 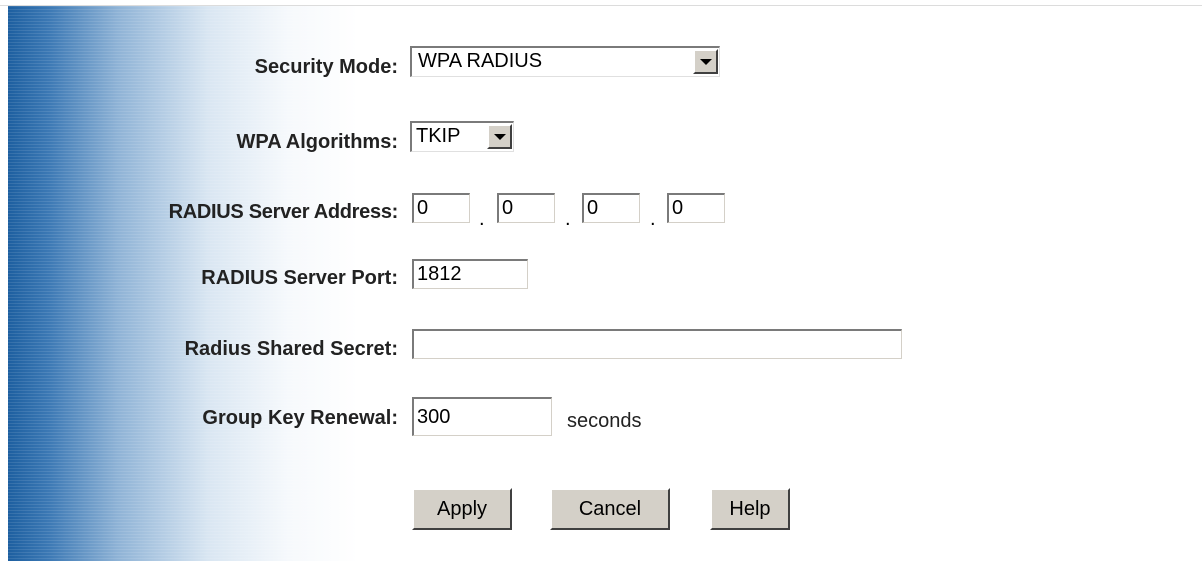 I want to click on radius-shared-secret-input, so click(x=657, y=344).